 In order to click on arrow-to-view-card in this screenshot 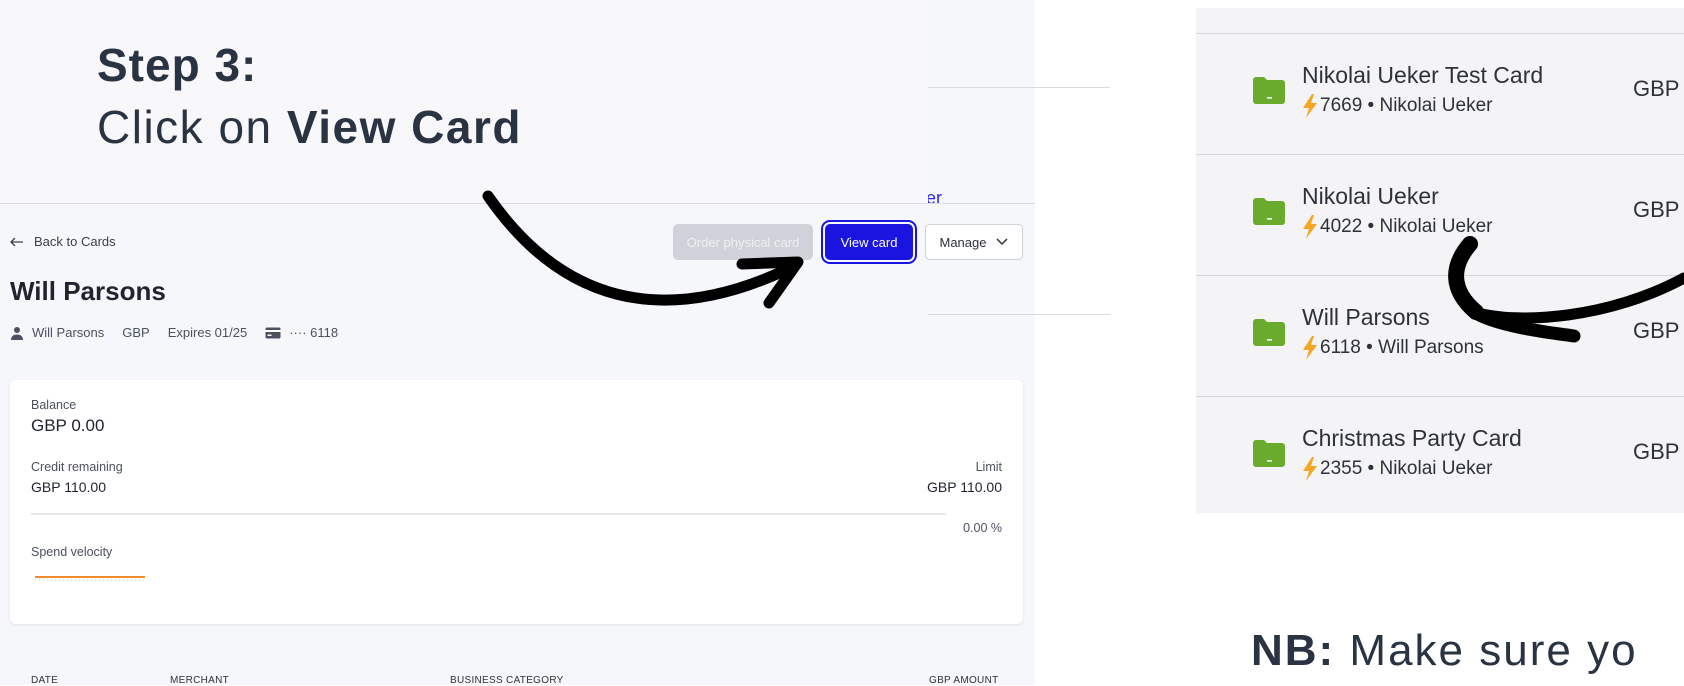, I will do `click(643, 249)`.